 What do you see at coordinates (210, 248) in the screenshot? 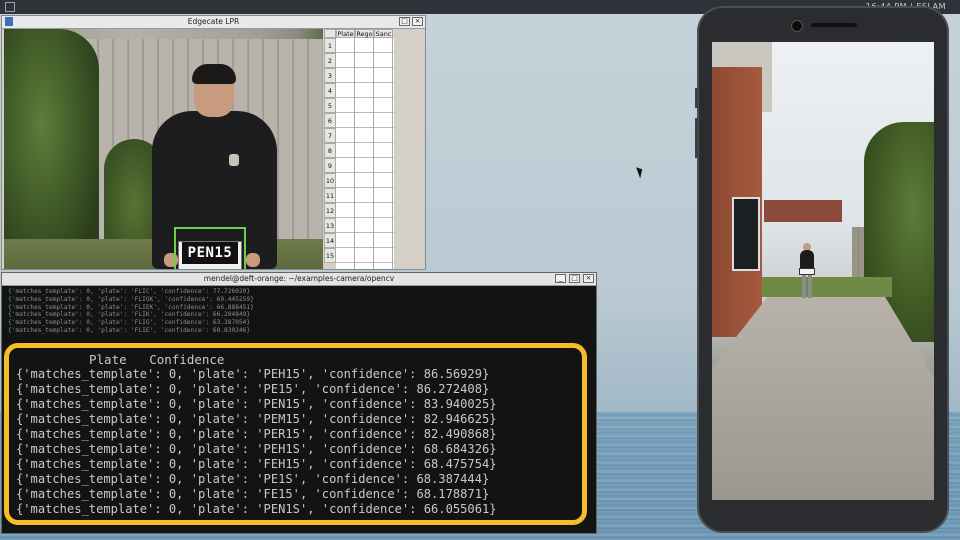
I see `detection-box` at bounding box center [210, 248].